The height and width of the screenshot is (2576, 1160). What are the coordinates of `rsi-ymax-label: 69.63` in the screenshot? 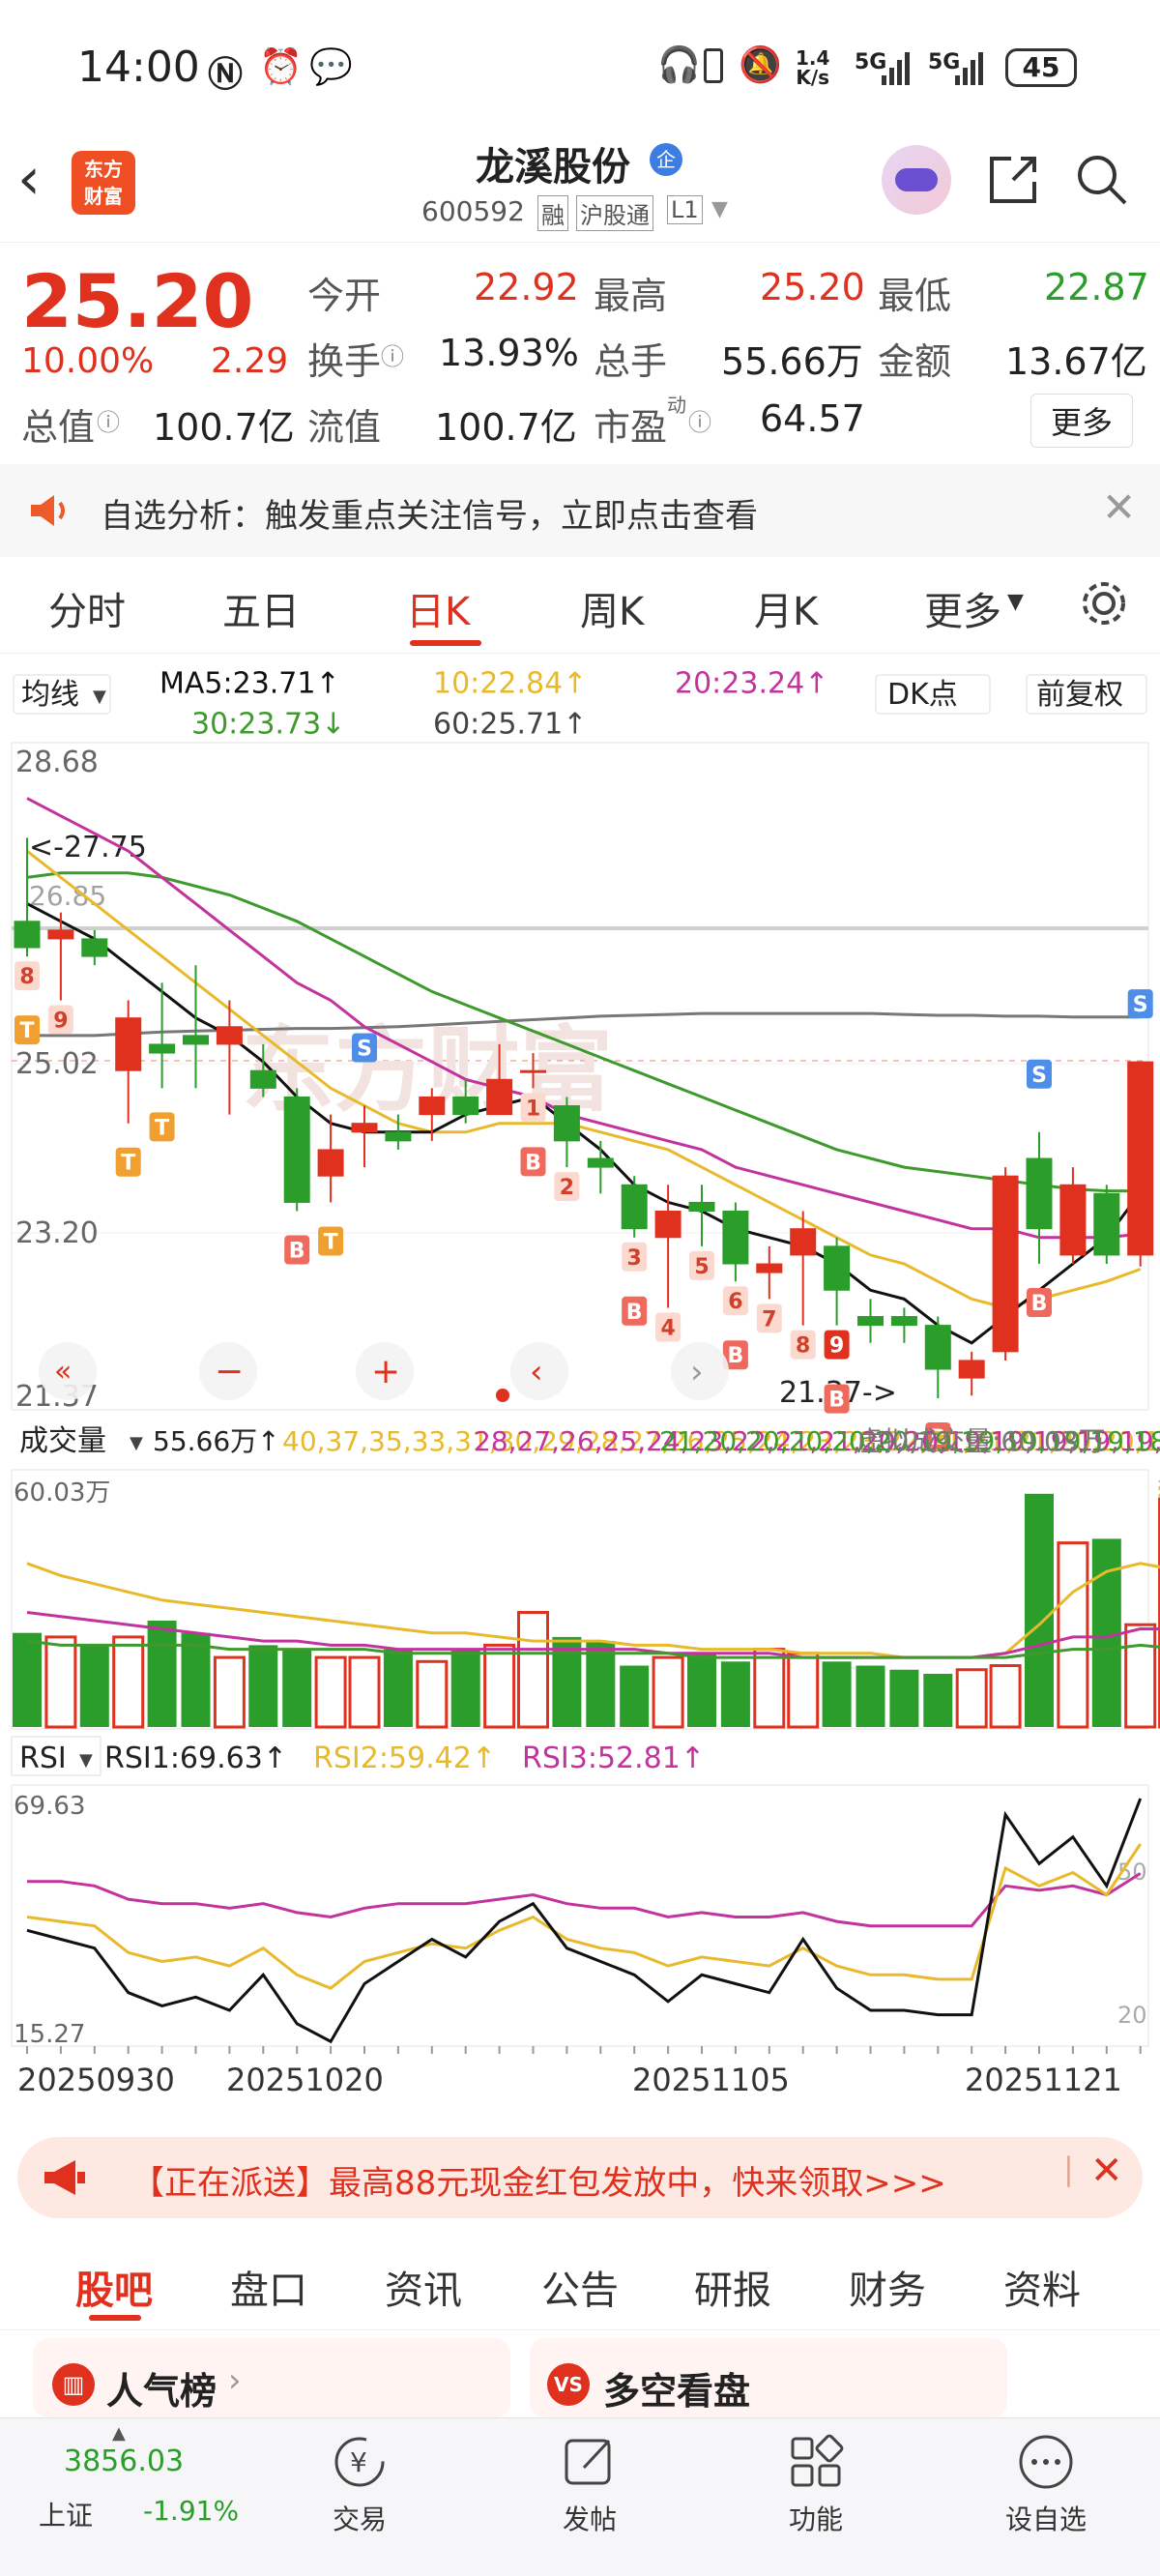 It's located at (50, 1806).